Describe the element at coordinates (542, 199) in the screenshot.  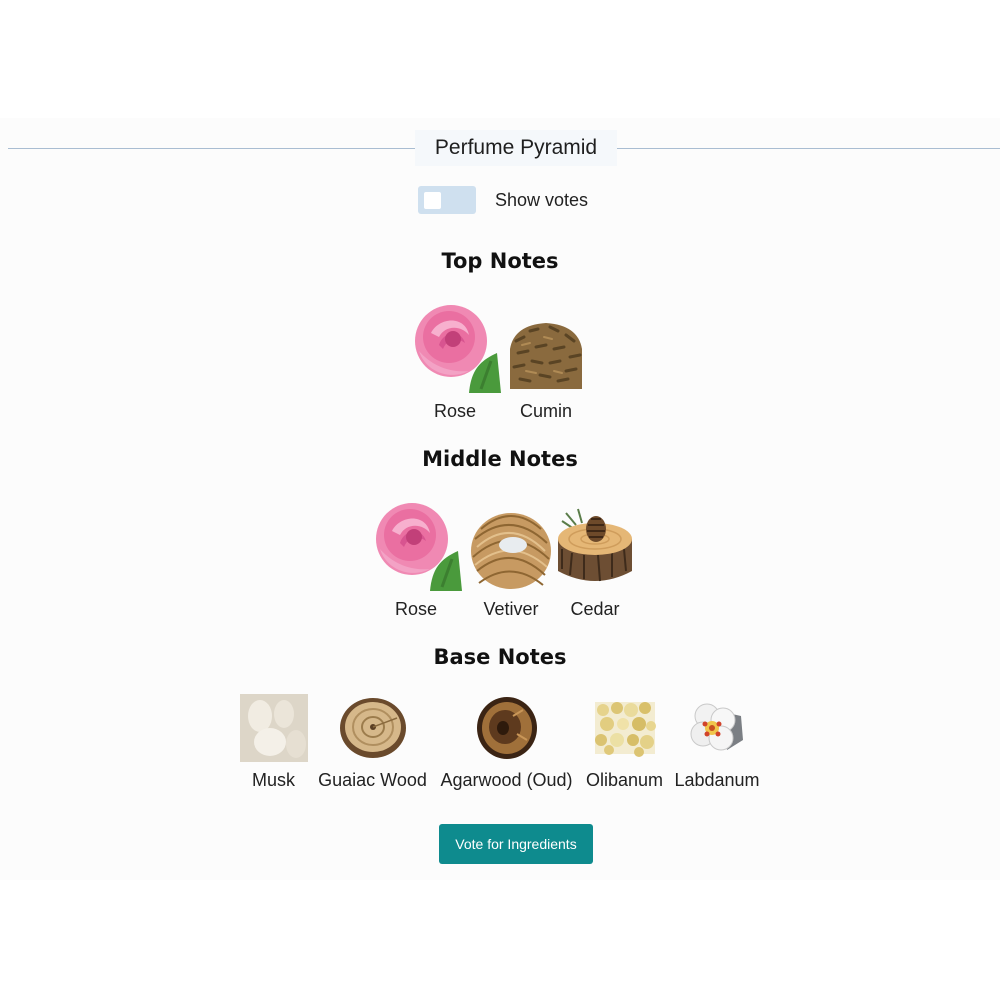
I see `show-votes-label: Show votes` at that location.